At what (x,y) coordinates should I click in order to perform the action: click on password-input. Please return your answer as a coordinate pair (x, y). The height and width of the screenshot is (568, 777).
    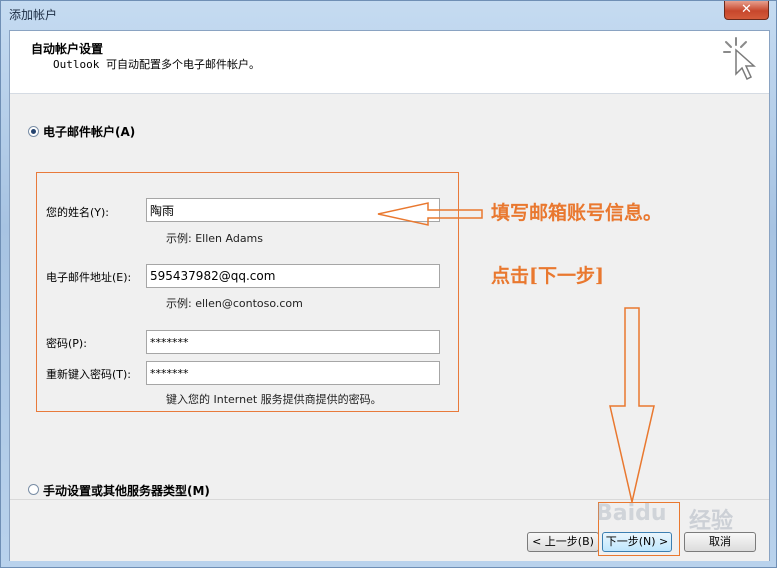
    Looking at the image, I should click on (293, 342).